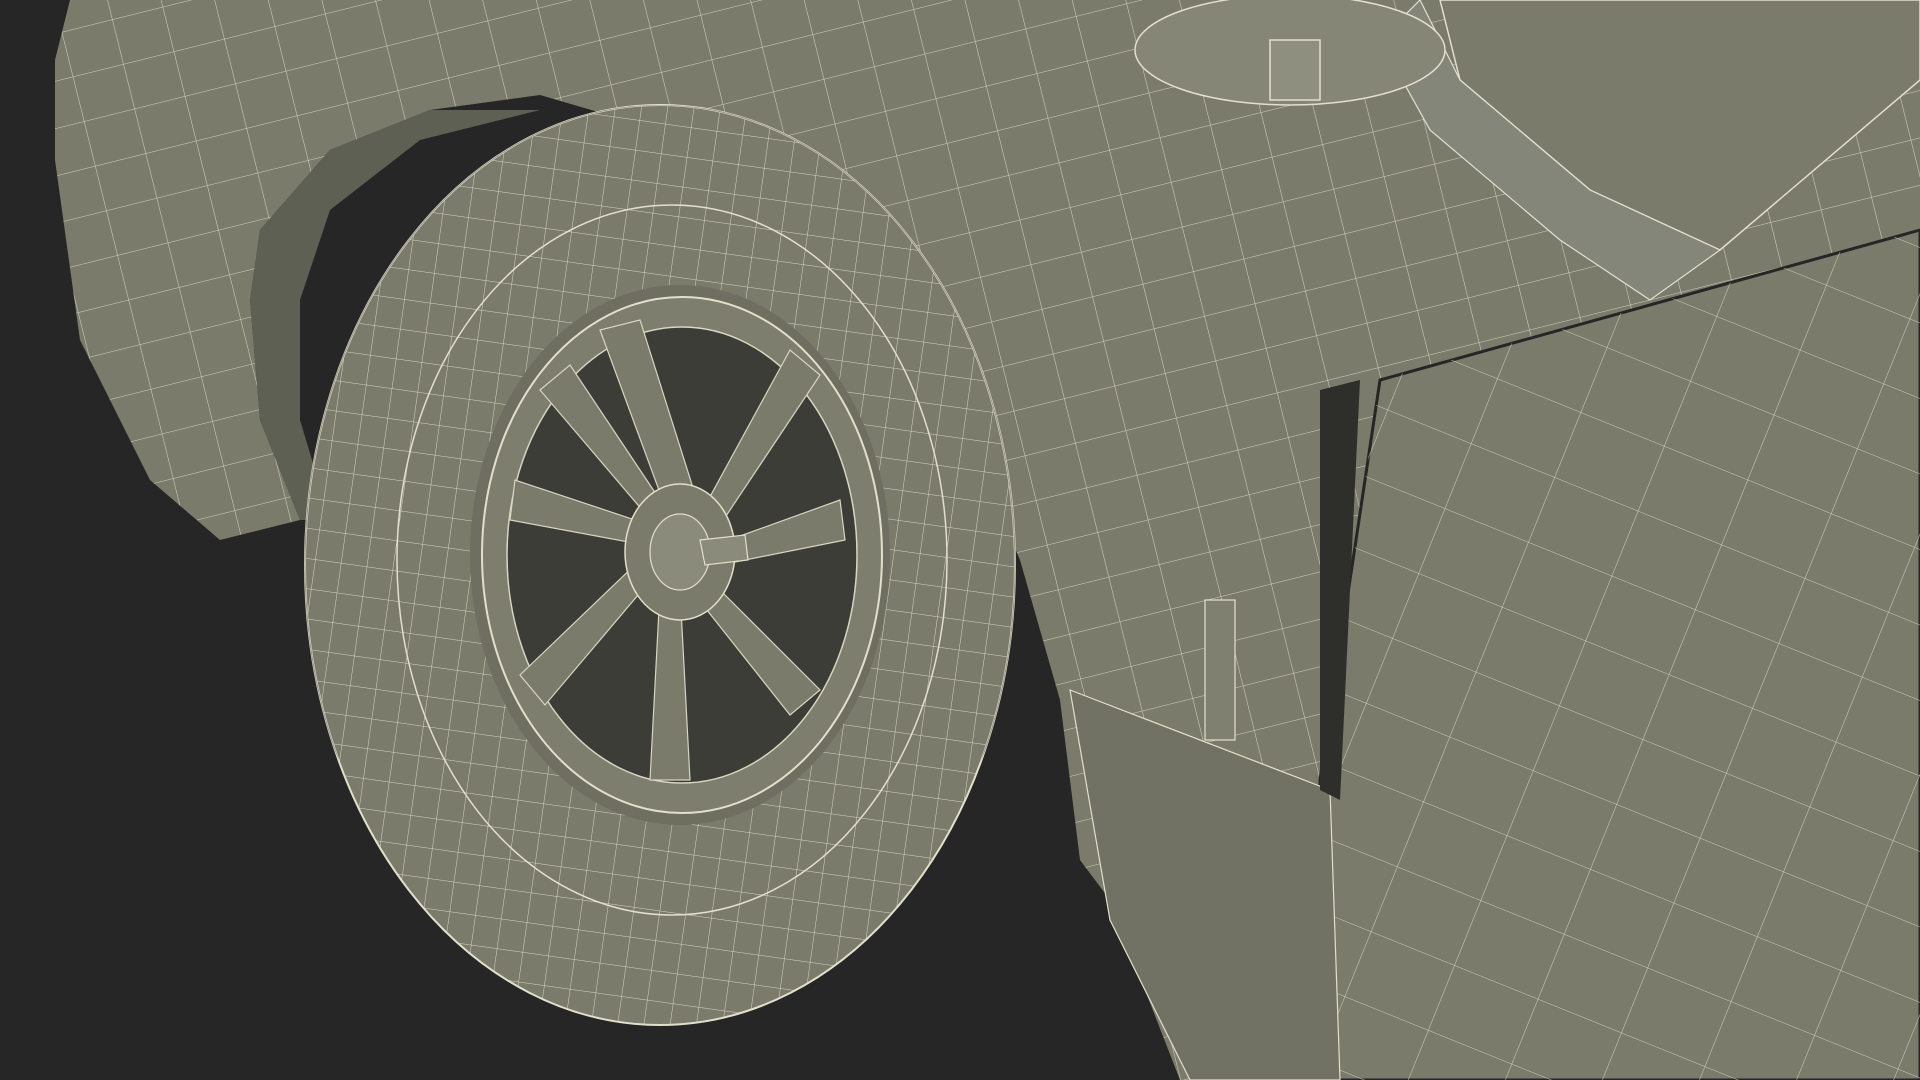 This screenshot has height=1080, width=1920. Describe the element at coordinates (682, 555) in the screenshot. I see `wheel-rim` at that location.